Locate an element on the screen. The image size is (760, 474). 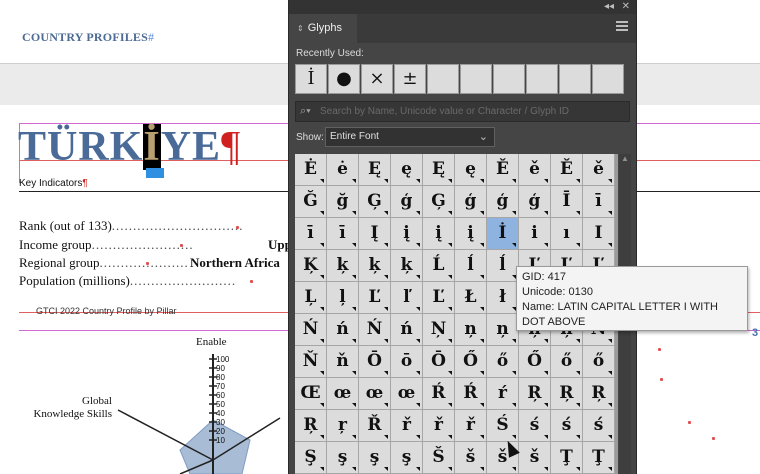
glyph-cell: ķ is located at coordinates (343, 266).